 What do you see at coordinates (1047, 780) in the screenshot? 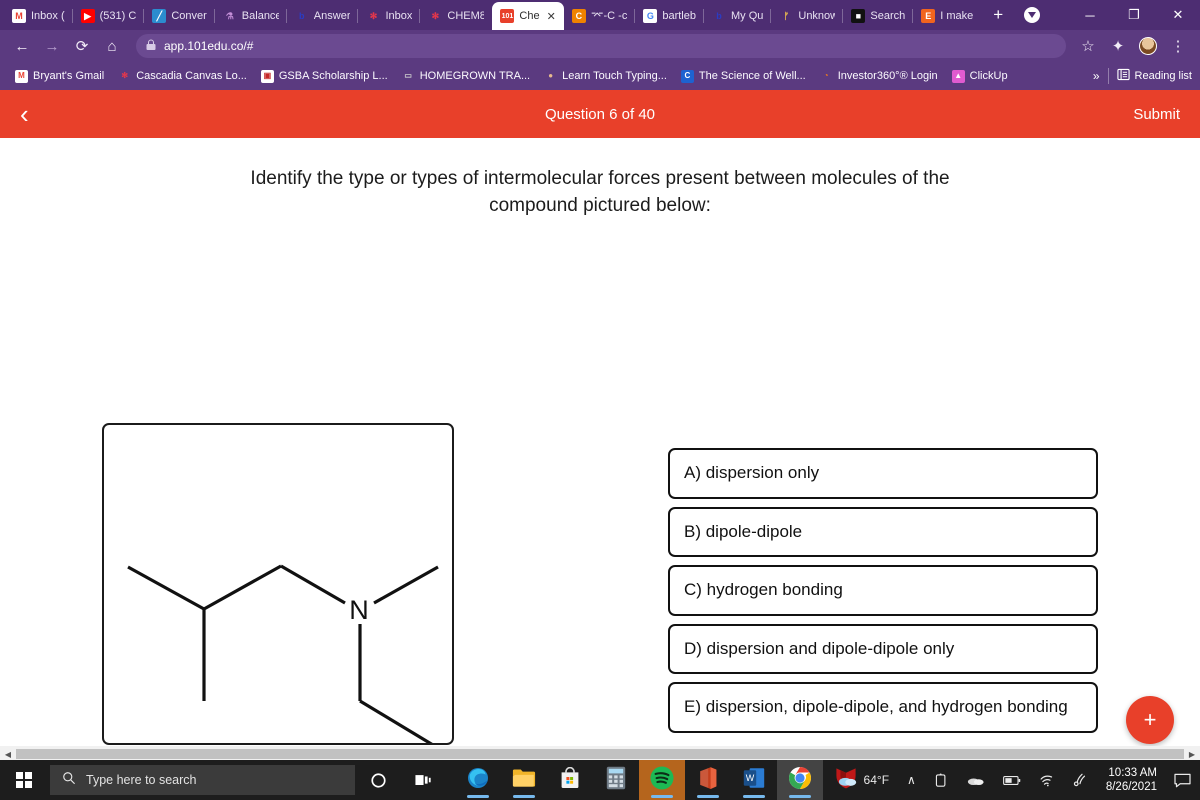
I see `wifi-icon` at bounding box center [1047, 780].